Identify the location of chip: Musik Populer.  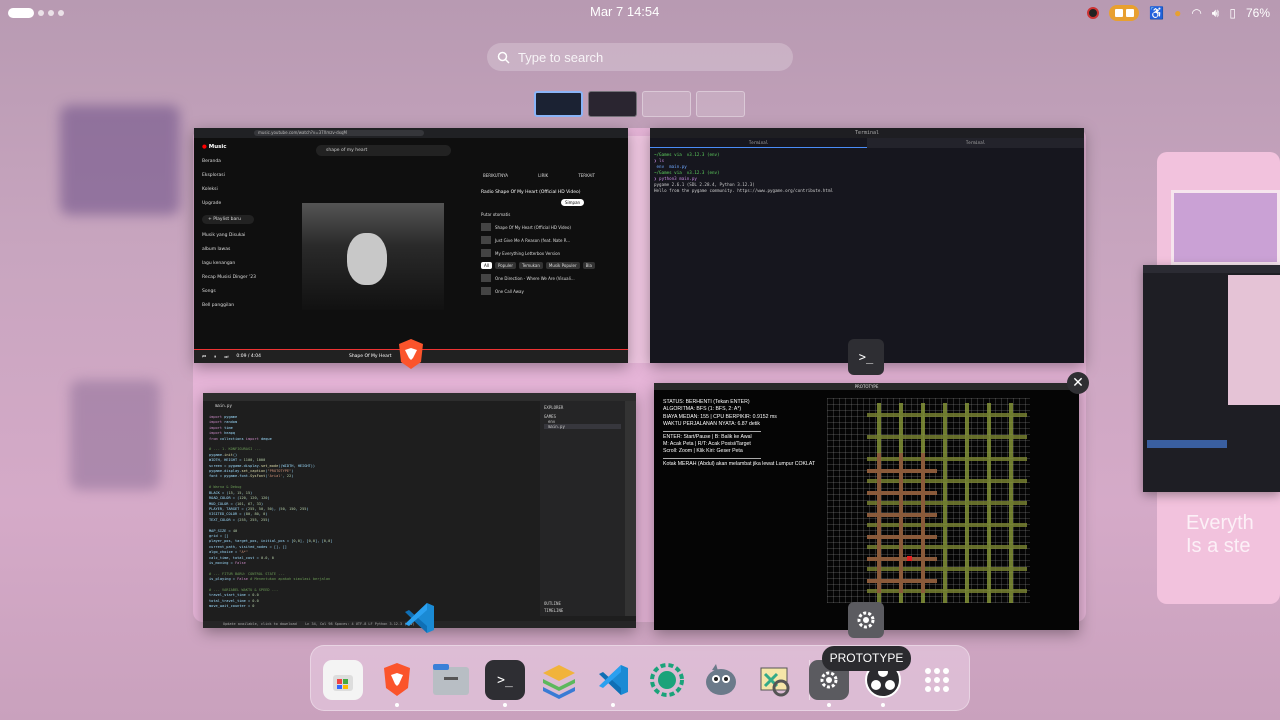
(562, 265).